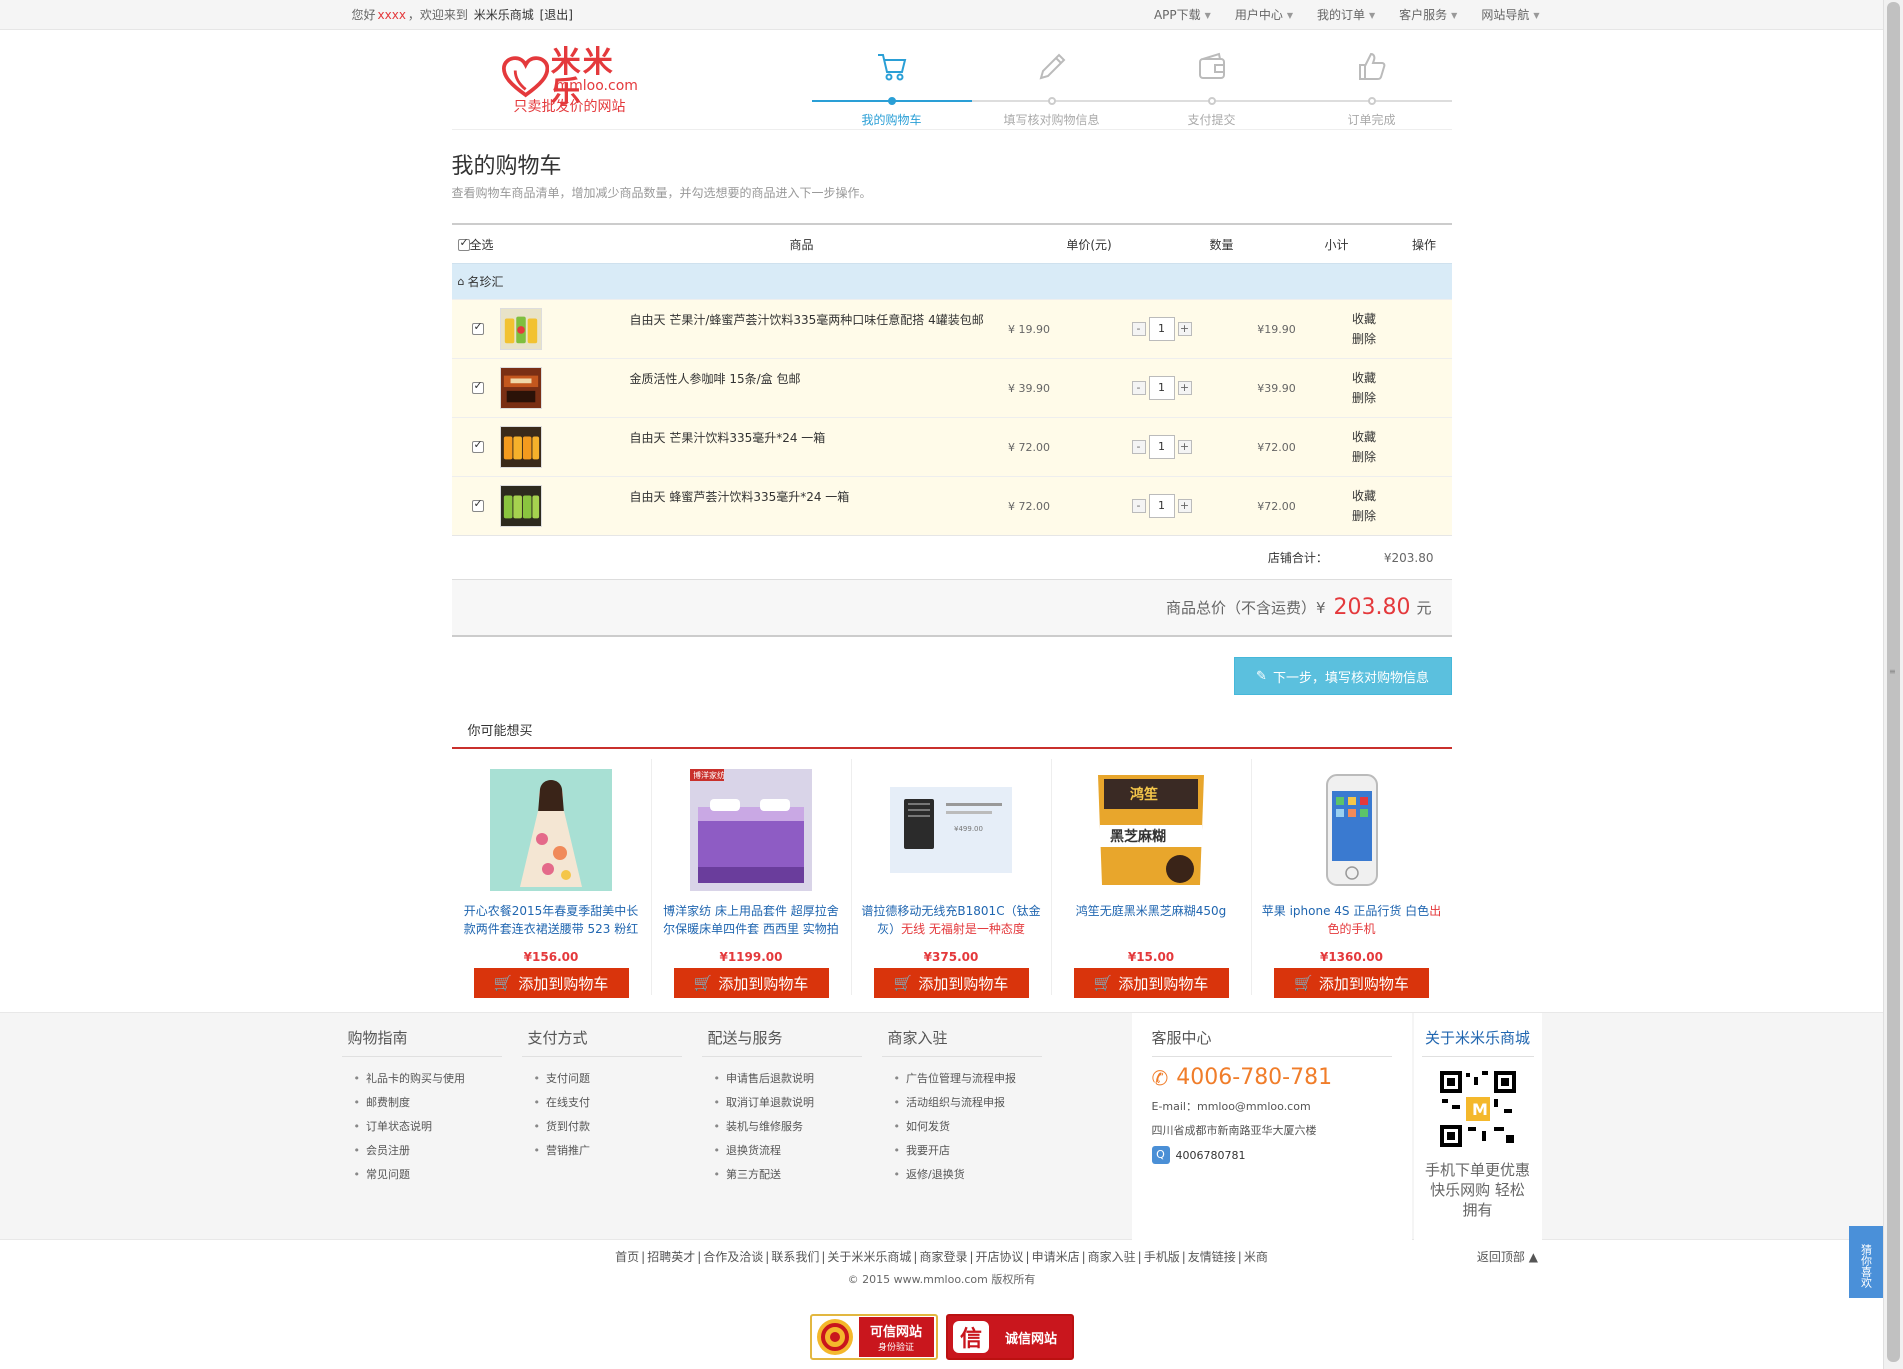 This screenshot has width=1903, height=1369. What do you see at coordinates (869, 1257) in the screenshot?
I see `footer-bottom-link: 关于米米乐商城` at bounding box center [869, 1257].